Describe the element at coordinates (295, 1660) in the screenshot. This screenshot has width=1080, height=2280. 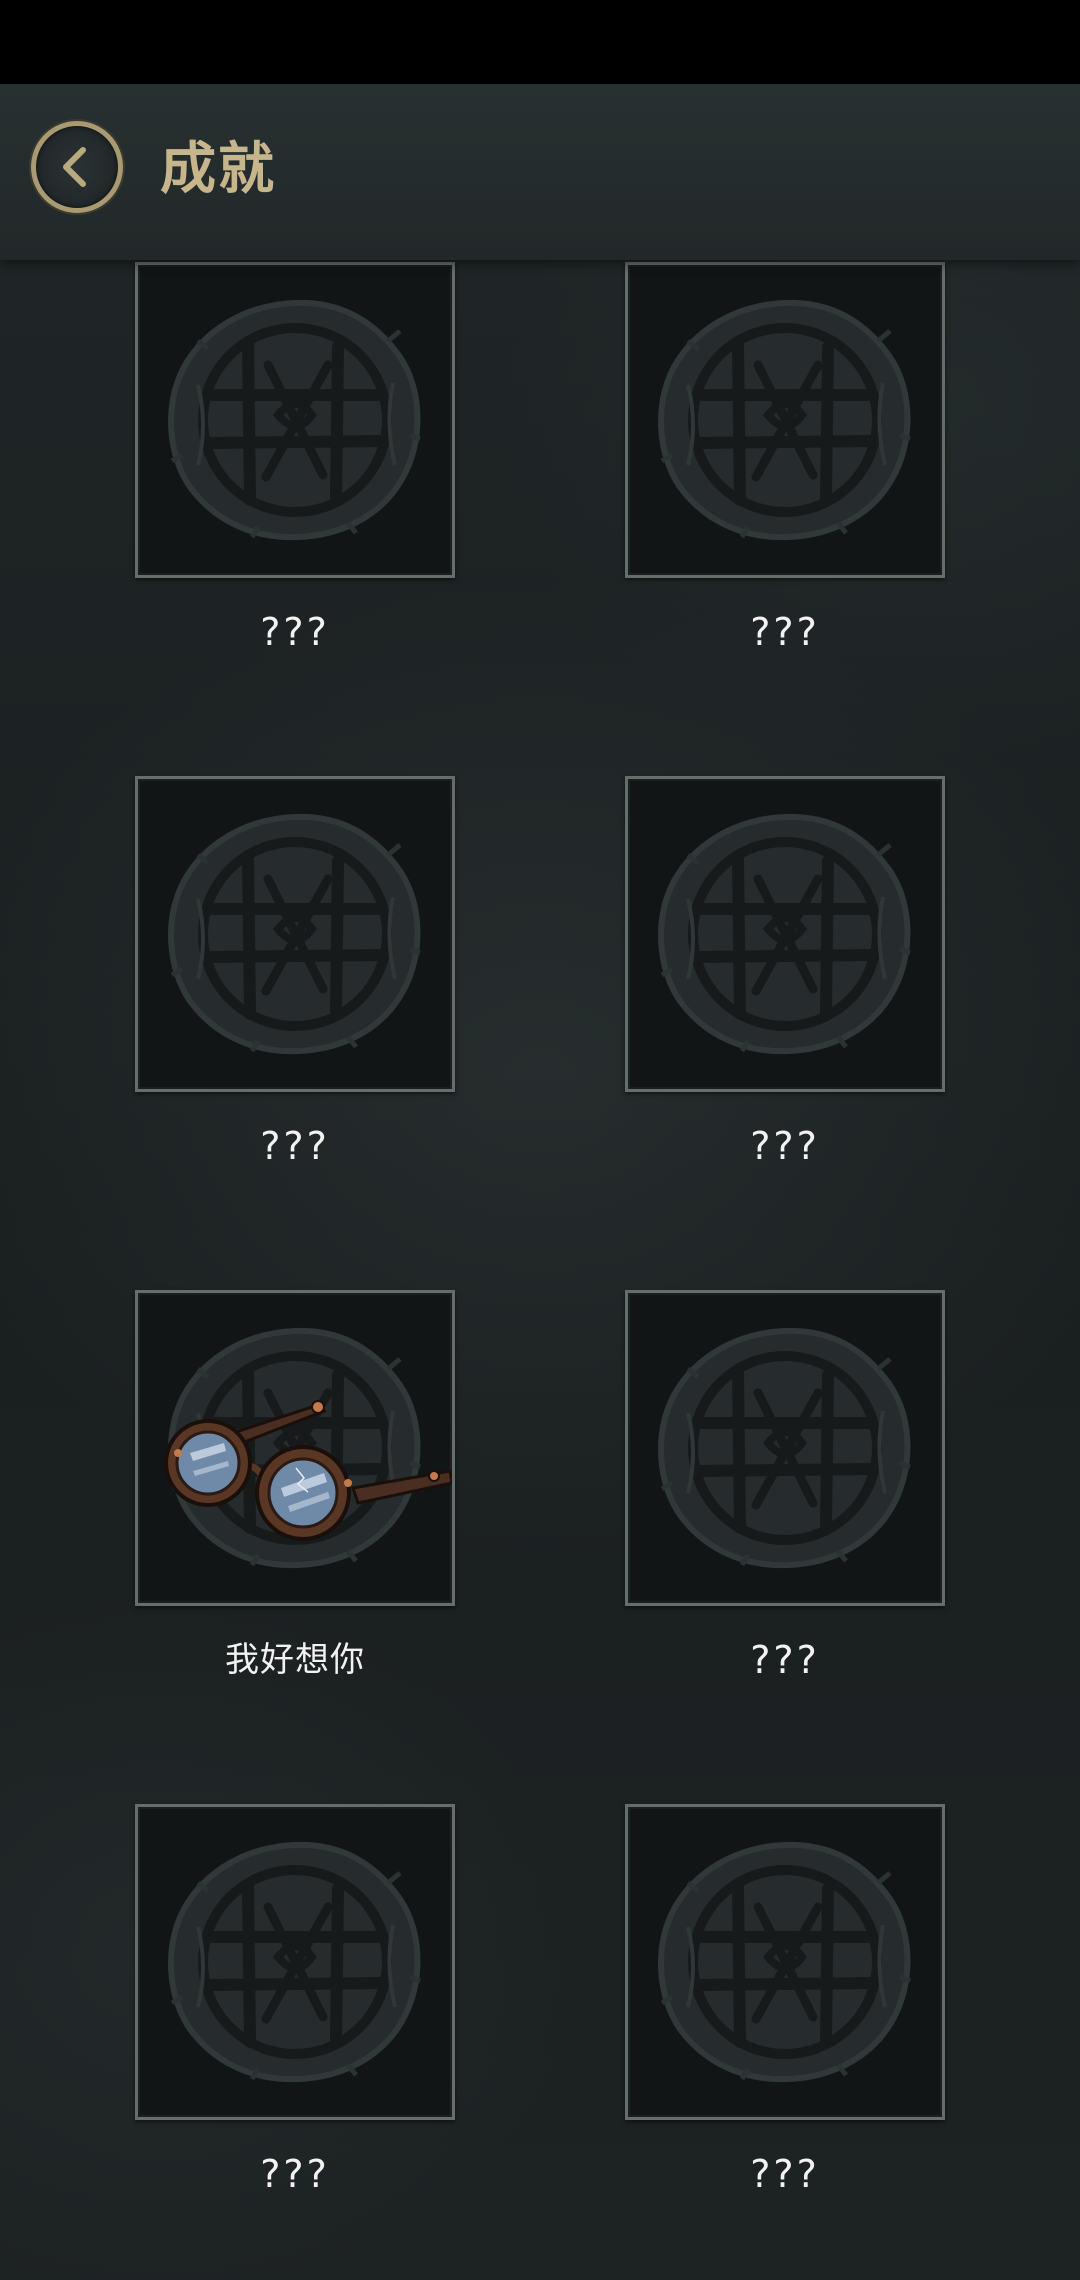
I see `achievement-label: 我好想你` at that location.